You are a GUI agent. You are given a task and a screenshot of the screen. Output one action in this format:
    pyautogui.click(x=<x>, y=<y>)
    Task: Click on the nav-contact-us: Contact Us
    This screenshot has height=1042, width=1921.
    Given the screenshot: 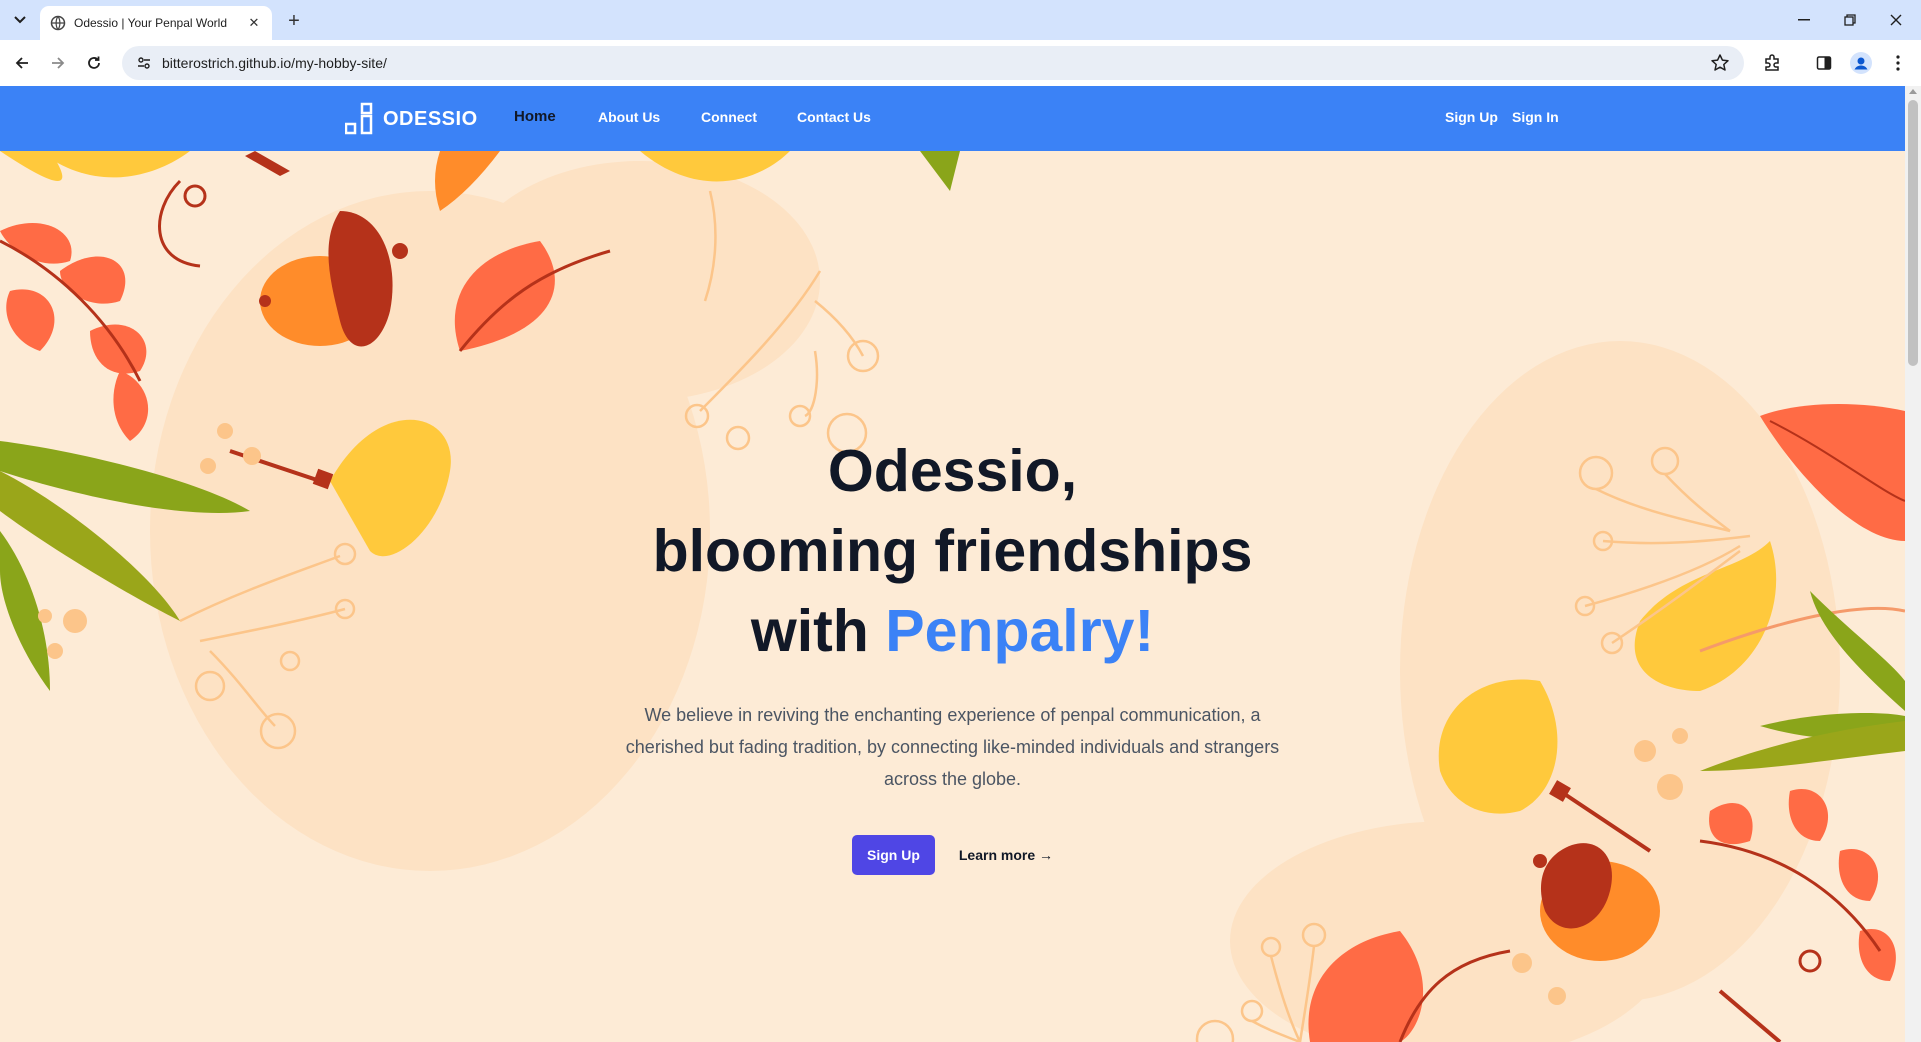 What is the action you would take?
    pyautogui.click(x=834, y=117)
    